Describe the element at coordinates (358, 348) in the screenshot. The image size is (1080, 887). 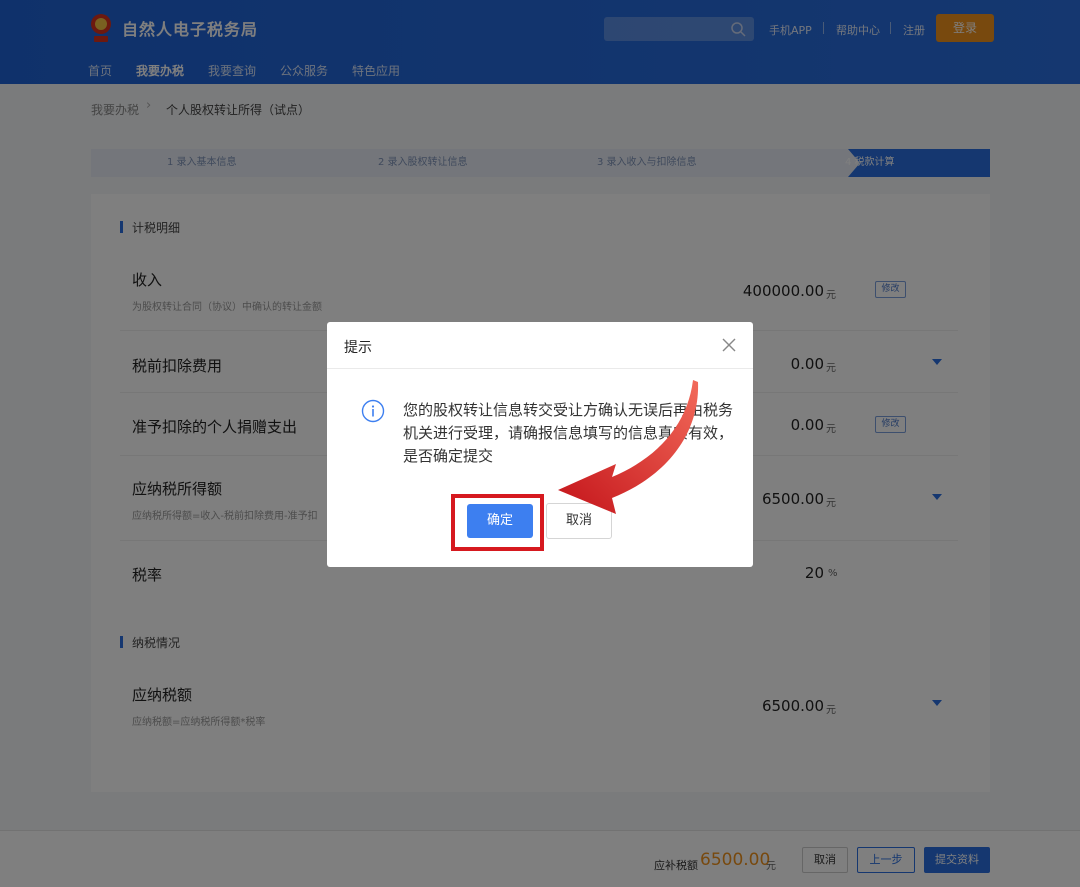
I see `dialog-title: 提示` at that location.